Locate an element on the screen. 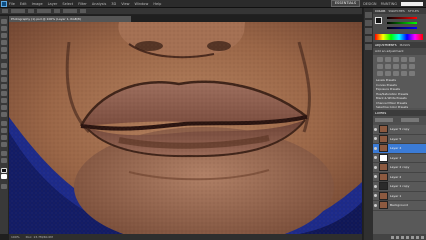 Image resolution: width=426 pixels, height=240 pixels. menu-image: Image is located at coordinates (37, 4).